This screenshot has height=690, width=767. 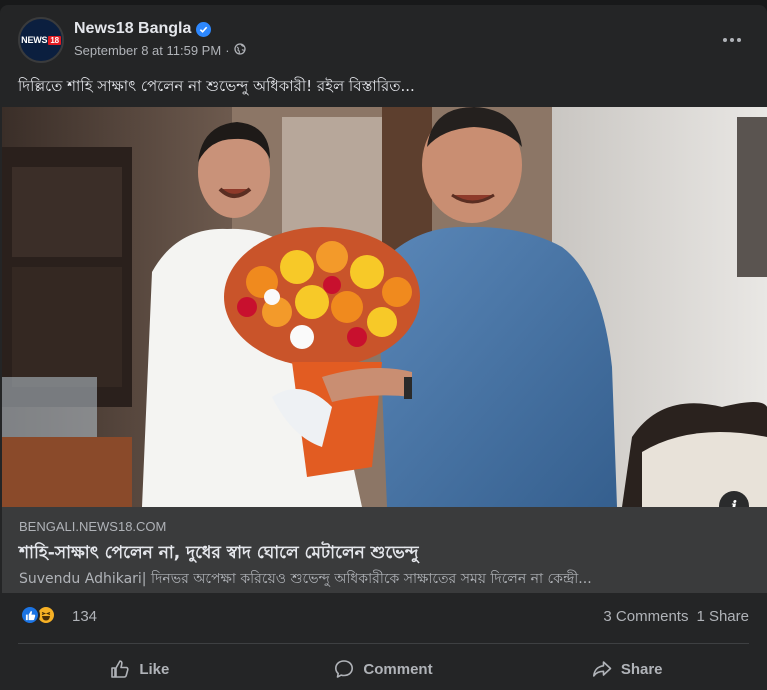 I want to click on like-button: Like, so click(x=140, y=669).